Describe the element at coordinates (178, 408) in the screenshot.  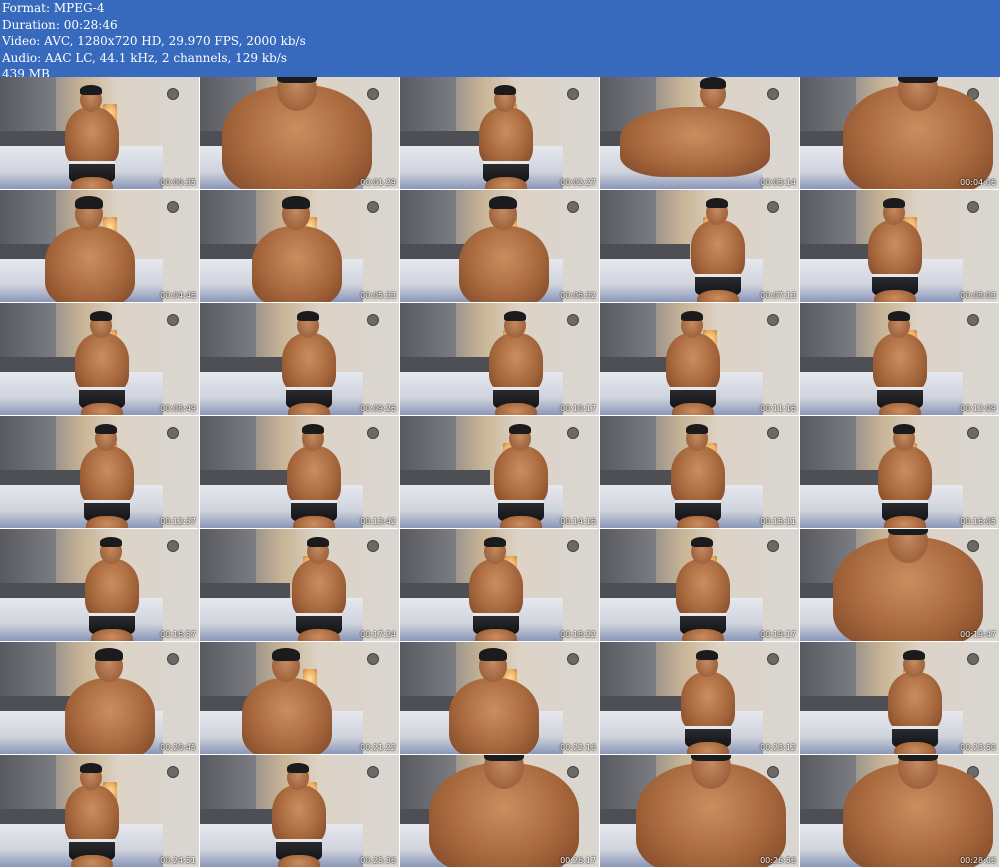
I see `thumbnail-timestamp: 00:08:49` at that location.